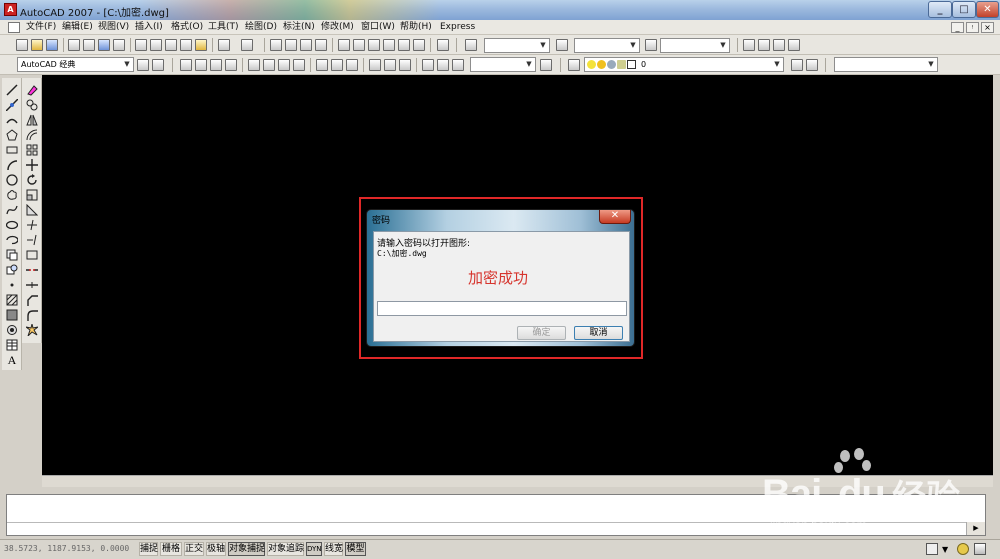  Describe the element at coordinates (32, 315) in the screenshot. I see `fillet-icon` at that location.